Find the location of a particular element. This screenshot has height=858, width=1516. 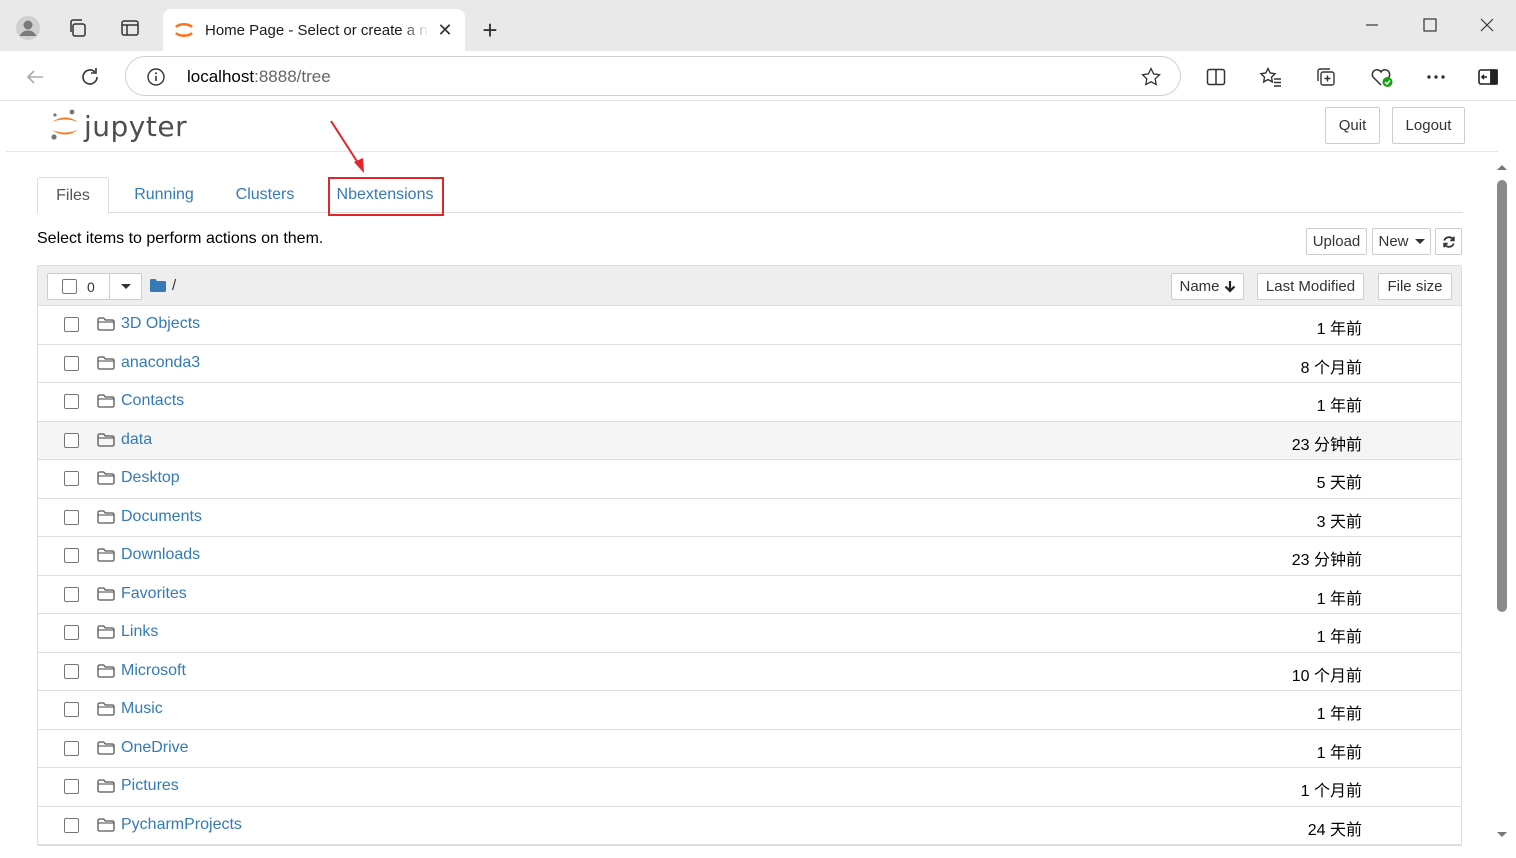

folder-link: Music is located at coordinates (142, 709).